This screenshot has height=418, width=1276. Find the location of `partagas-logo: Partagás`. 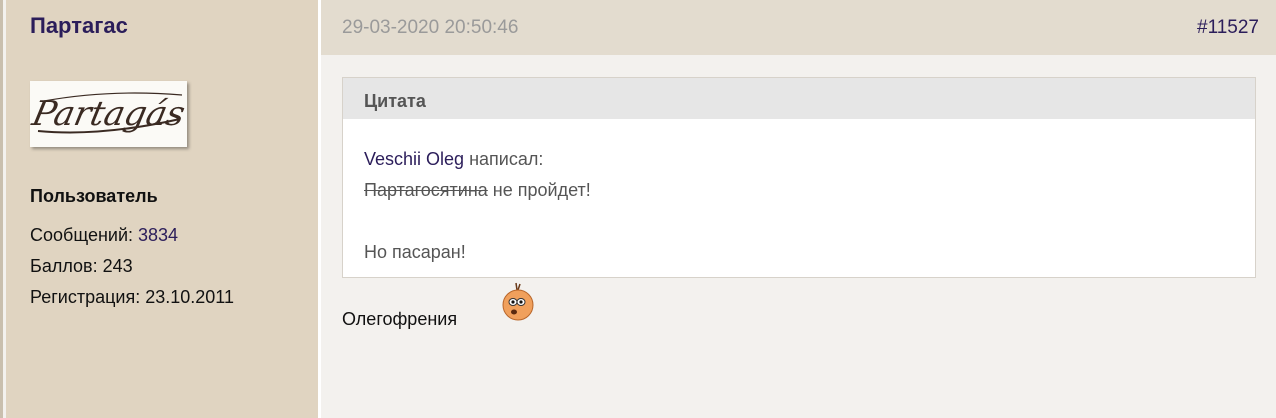

partagas-logo: Partagás is located at coordinates (108, 113).